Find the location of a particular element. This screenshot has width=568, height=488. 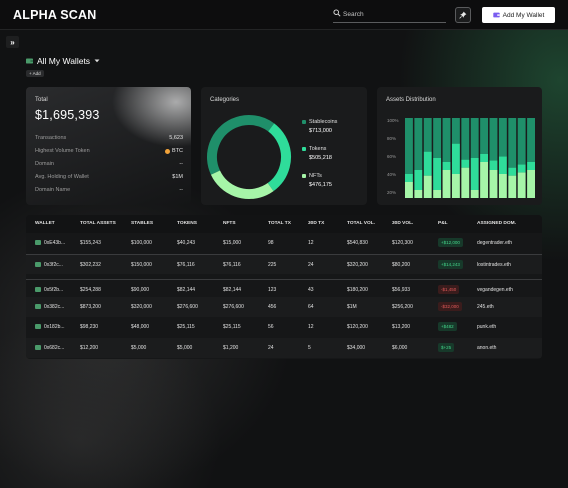

cell-stables: $90,000 is located at coordinates (140, 290).